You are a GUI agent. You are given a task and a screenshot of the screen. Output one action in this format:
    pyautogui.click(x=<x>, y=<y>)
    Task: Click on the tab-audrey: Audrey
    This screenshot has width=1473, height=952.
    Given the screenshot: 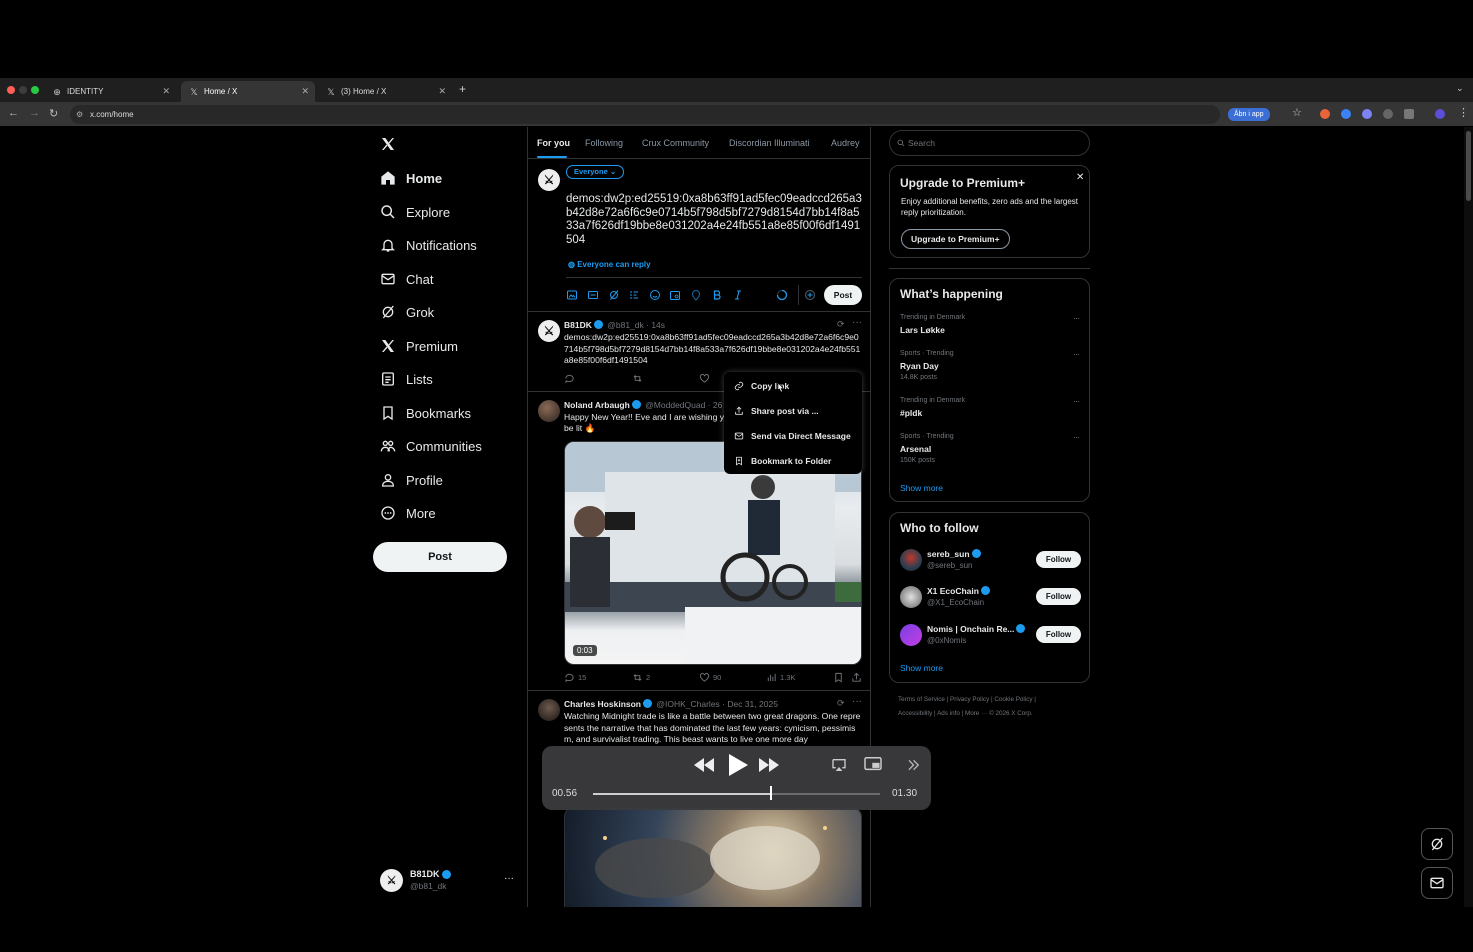 What is the action you would take?
    pyautogui.click(x=845, y=143)
    